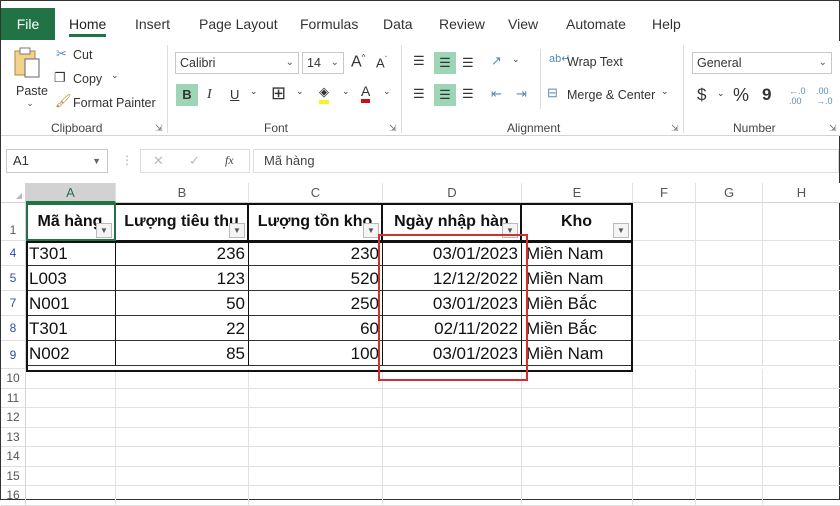  What do you see at coordinates (13, 418) in the screenshot?
I see `row-header-12: 12` at bounding box center [13, 418].